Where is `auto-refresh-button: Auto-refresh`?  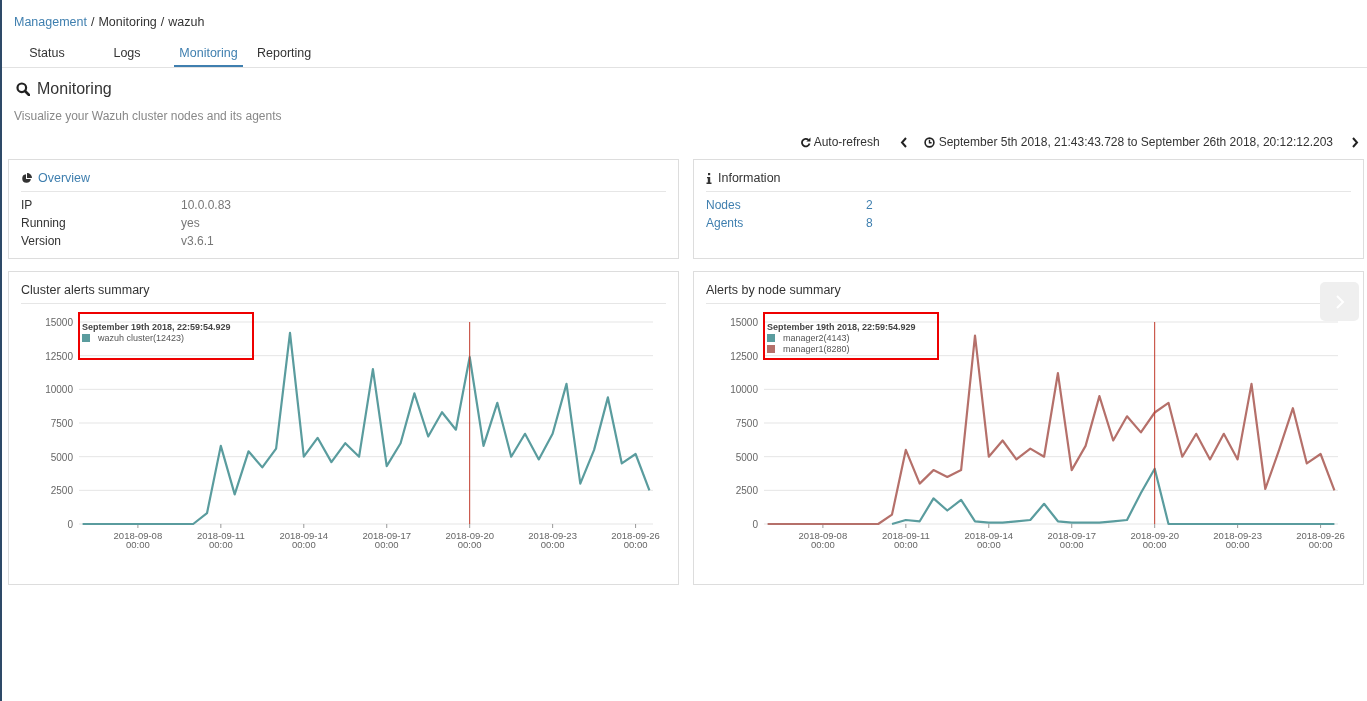 auto-refresh-button: Auto-refresh is located at coordinates (840, 142).